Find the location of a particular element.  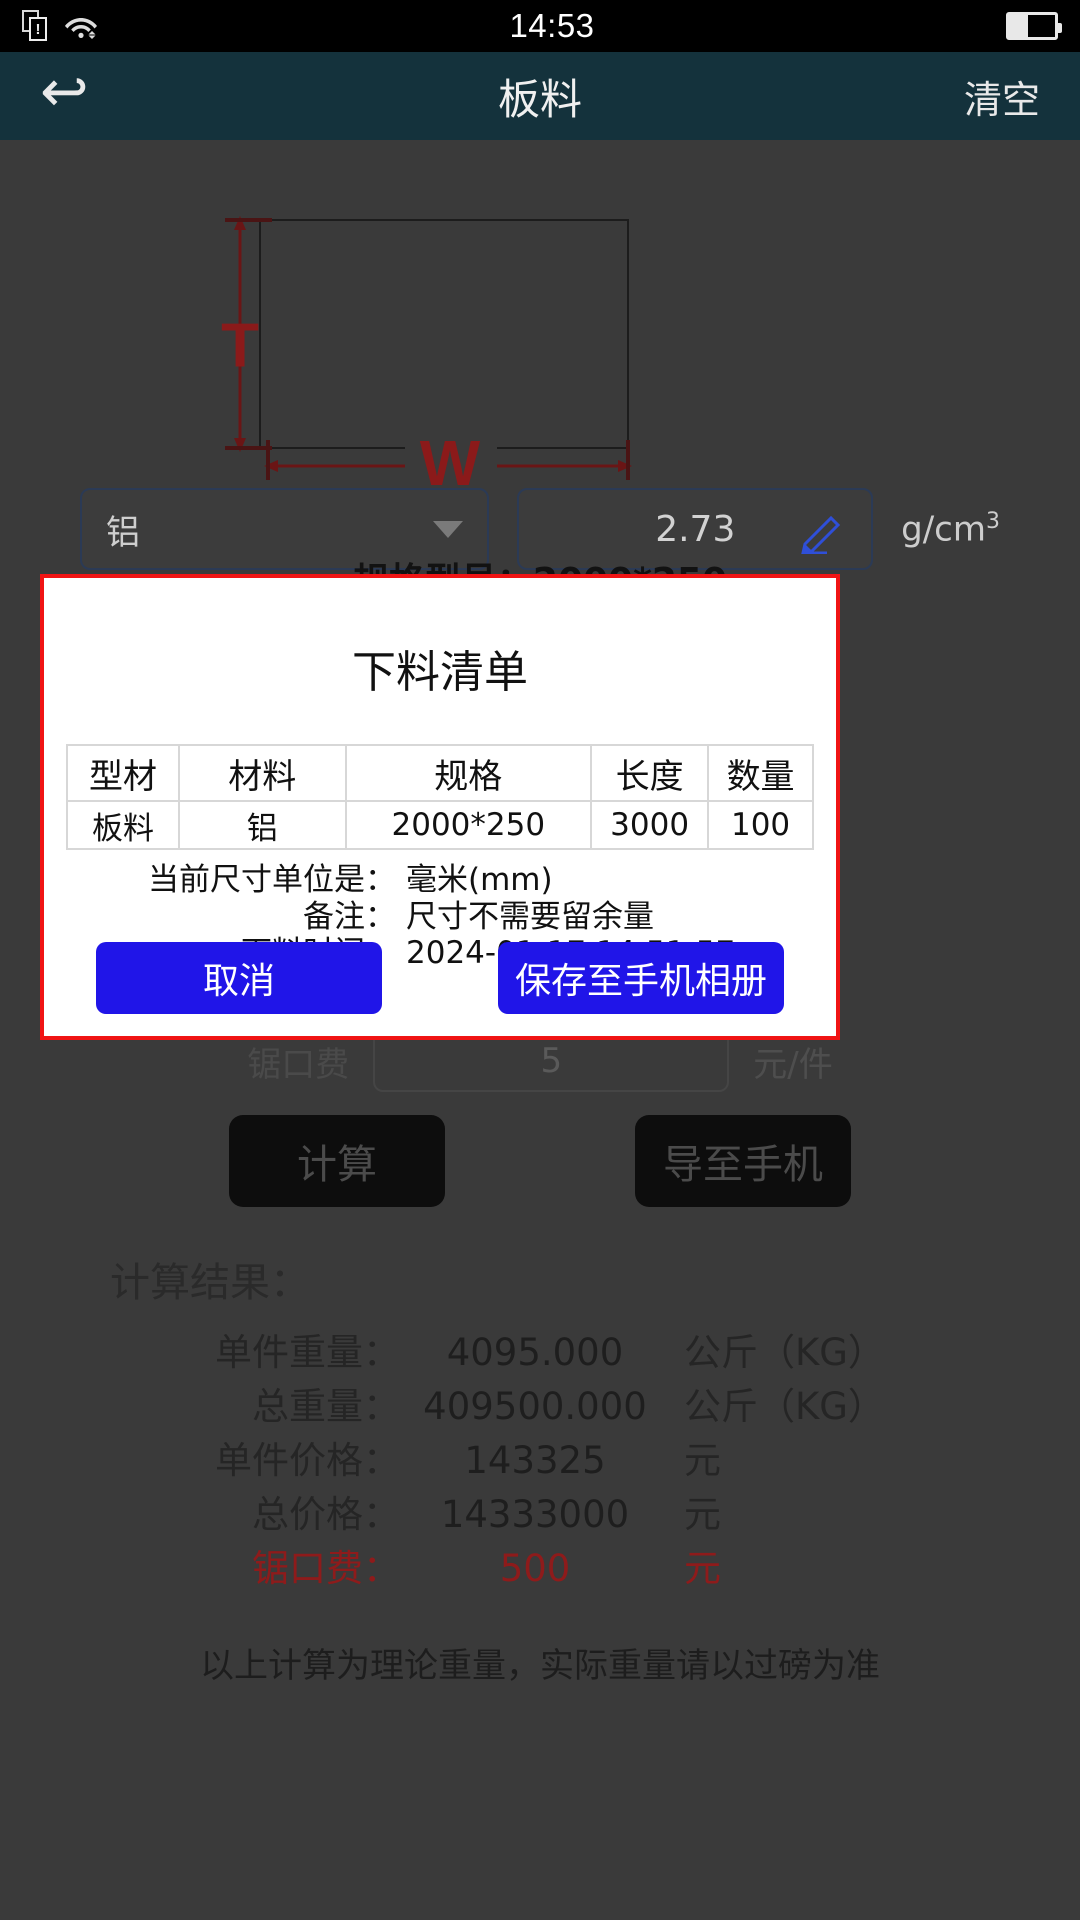

density-value: 2.73 is located at coordinates (695, 529).